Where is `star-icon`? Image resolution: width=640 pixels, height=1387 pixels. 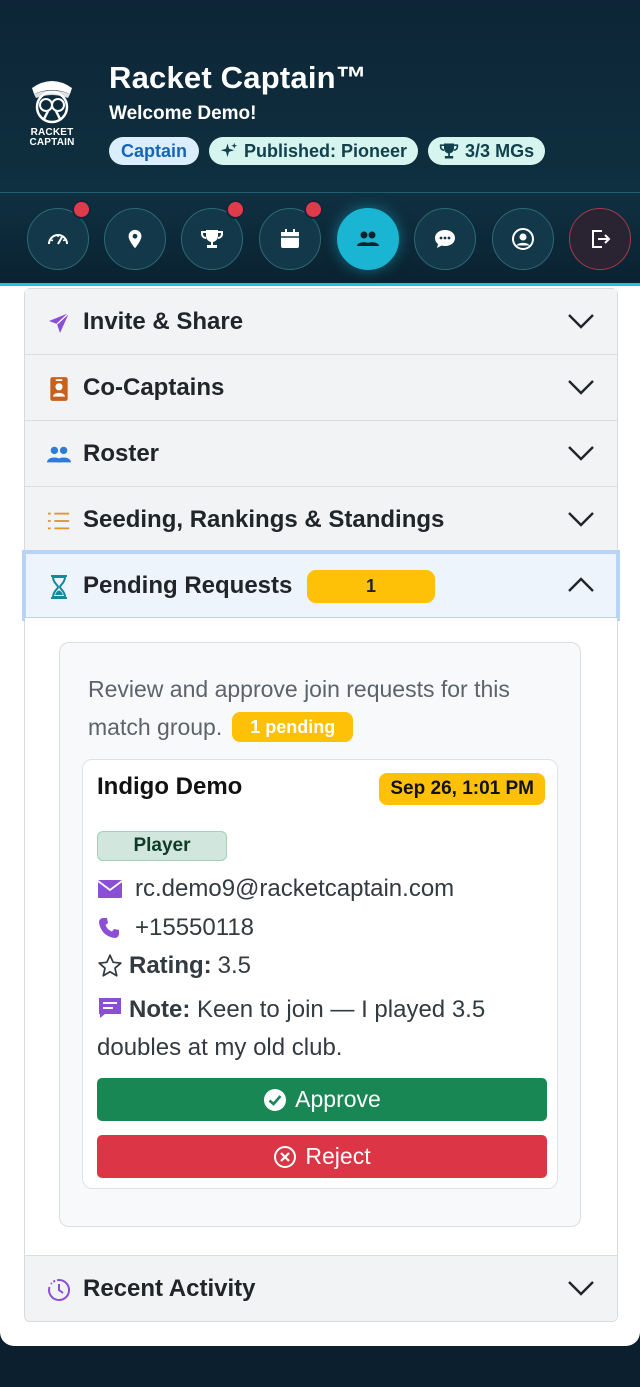
star-icon is located at coordinates (110, 966).